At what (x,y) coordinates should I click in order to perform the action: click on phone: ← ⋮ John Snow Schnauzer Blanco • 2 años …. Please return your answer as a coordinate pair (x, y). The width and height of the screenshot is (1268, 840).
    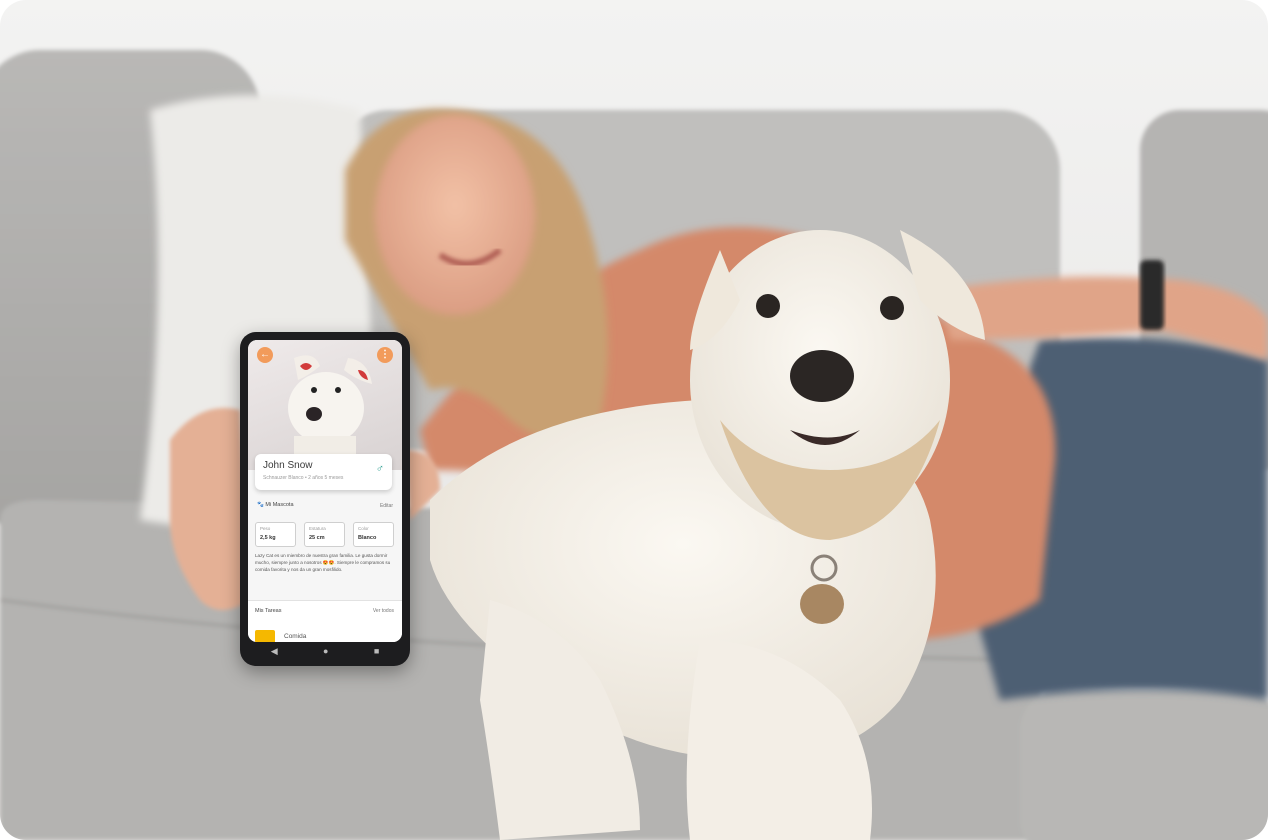
    Looking at the image, I should click on (325, 499).